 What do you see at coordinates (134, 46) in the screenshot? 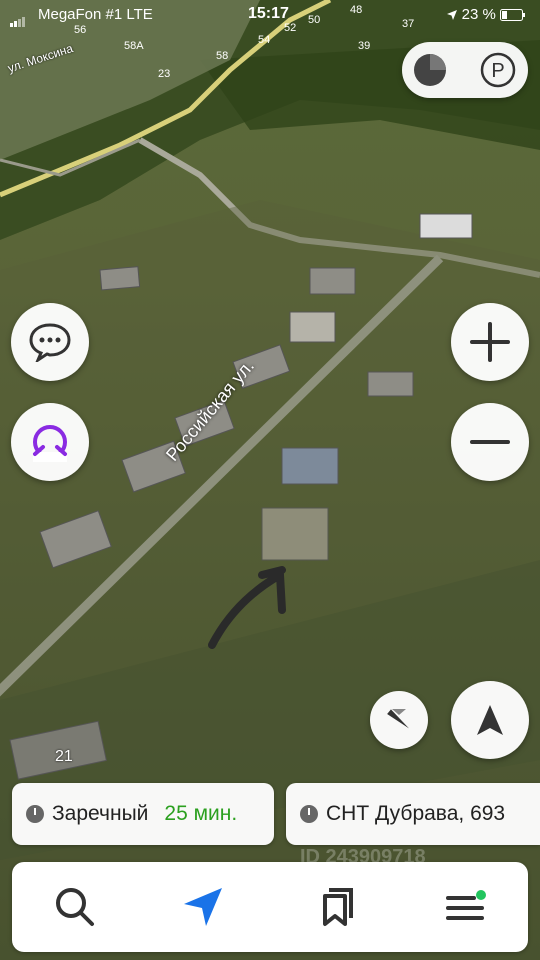
I see `house-number: 58A` at bounding box center [134, 46].